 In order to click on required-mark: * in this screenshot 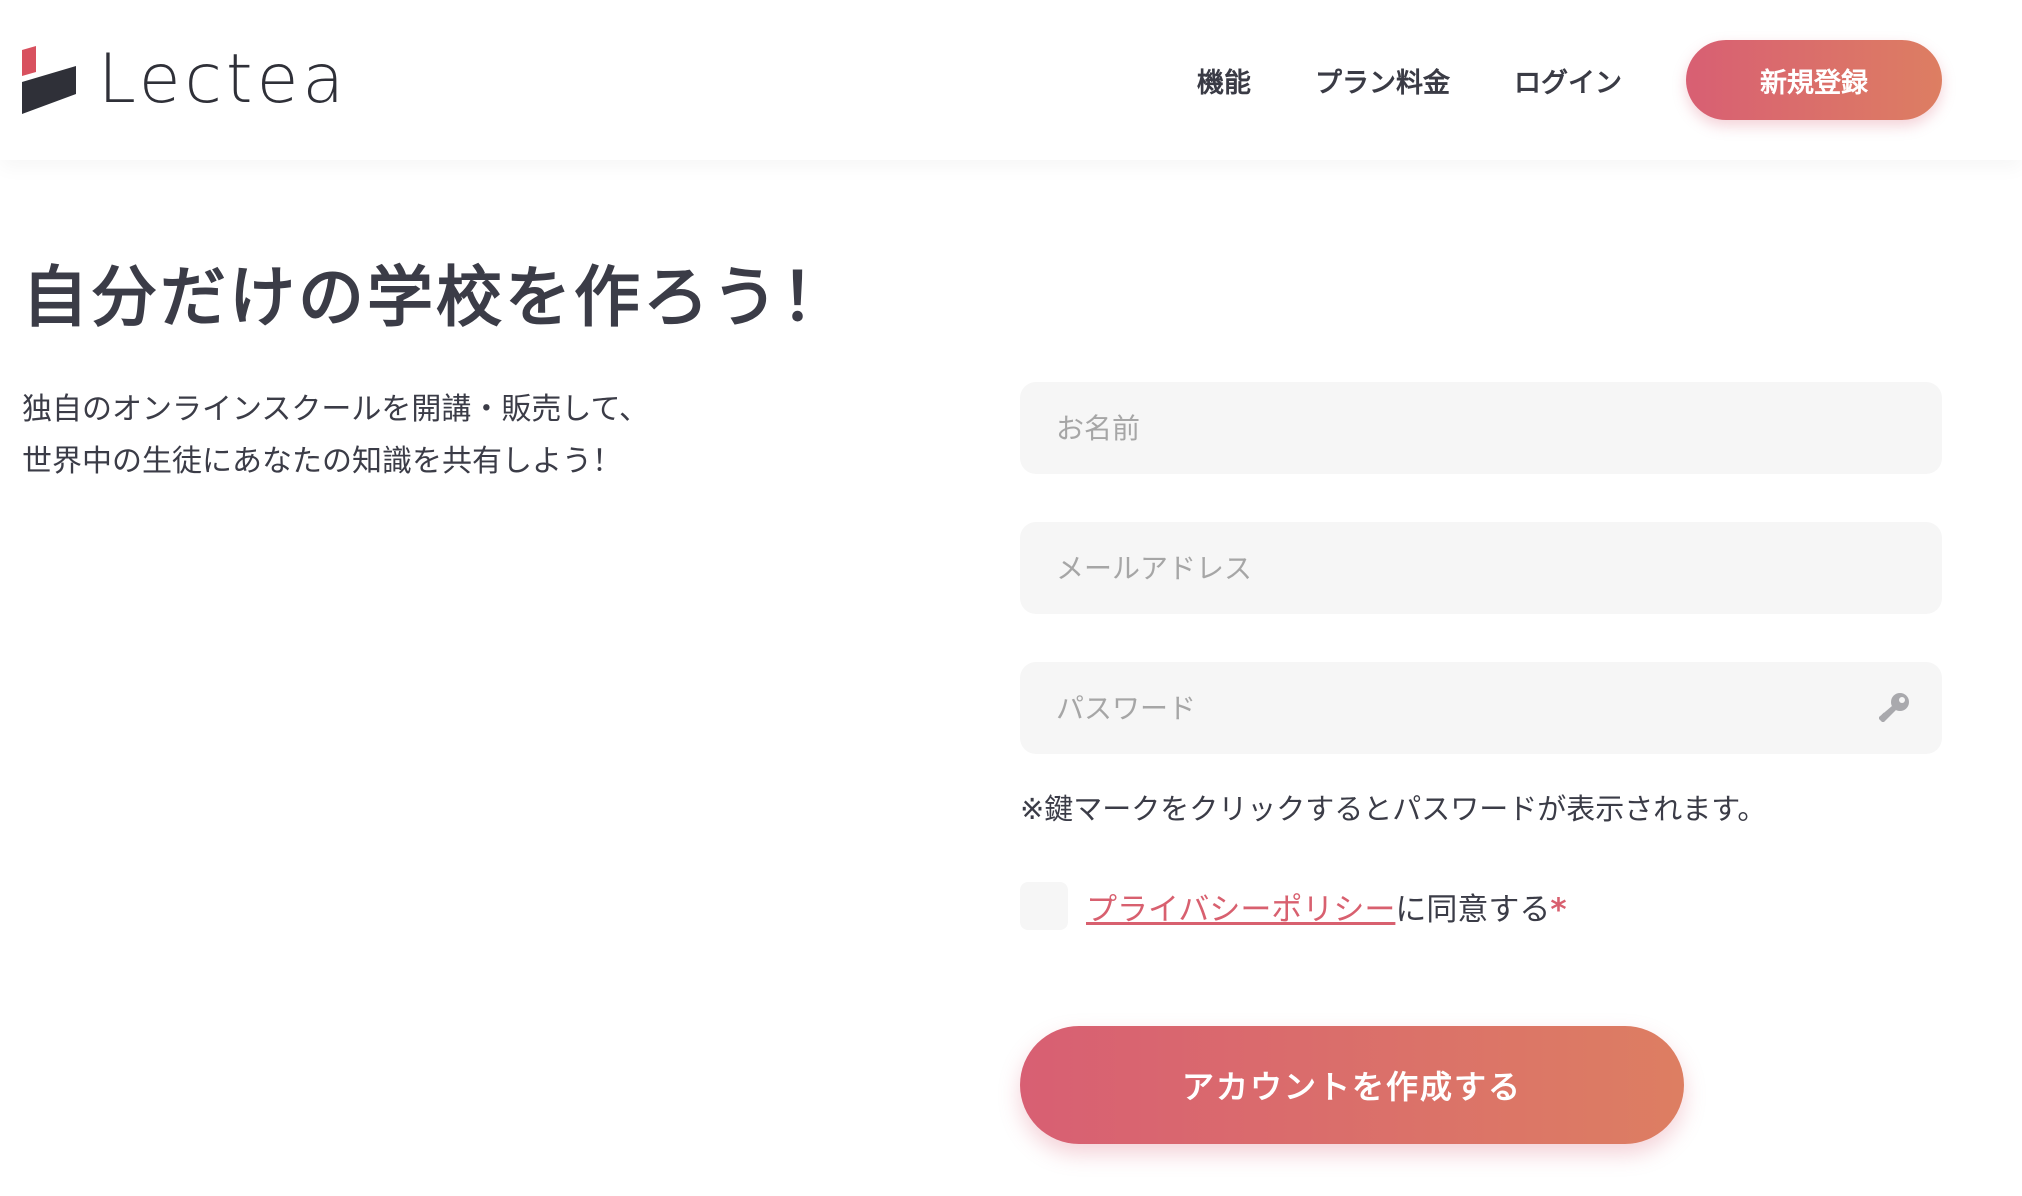, I will do `click(1558, 909)`.